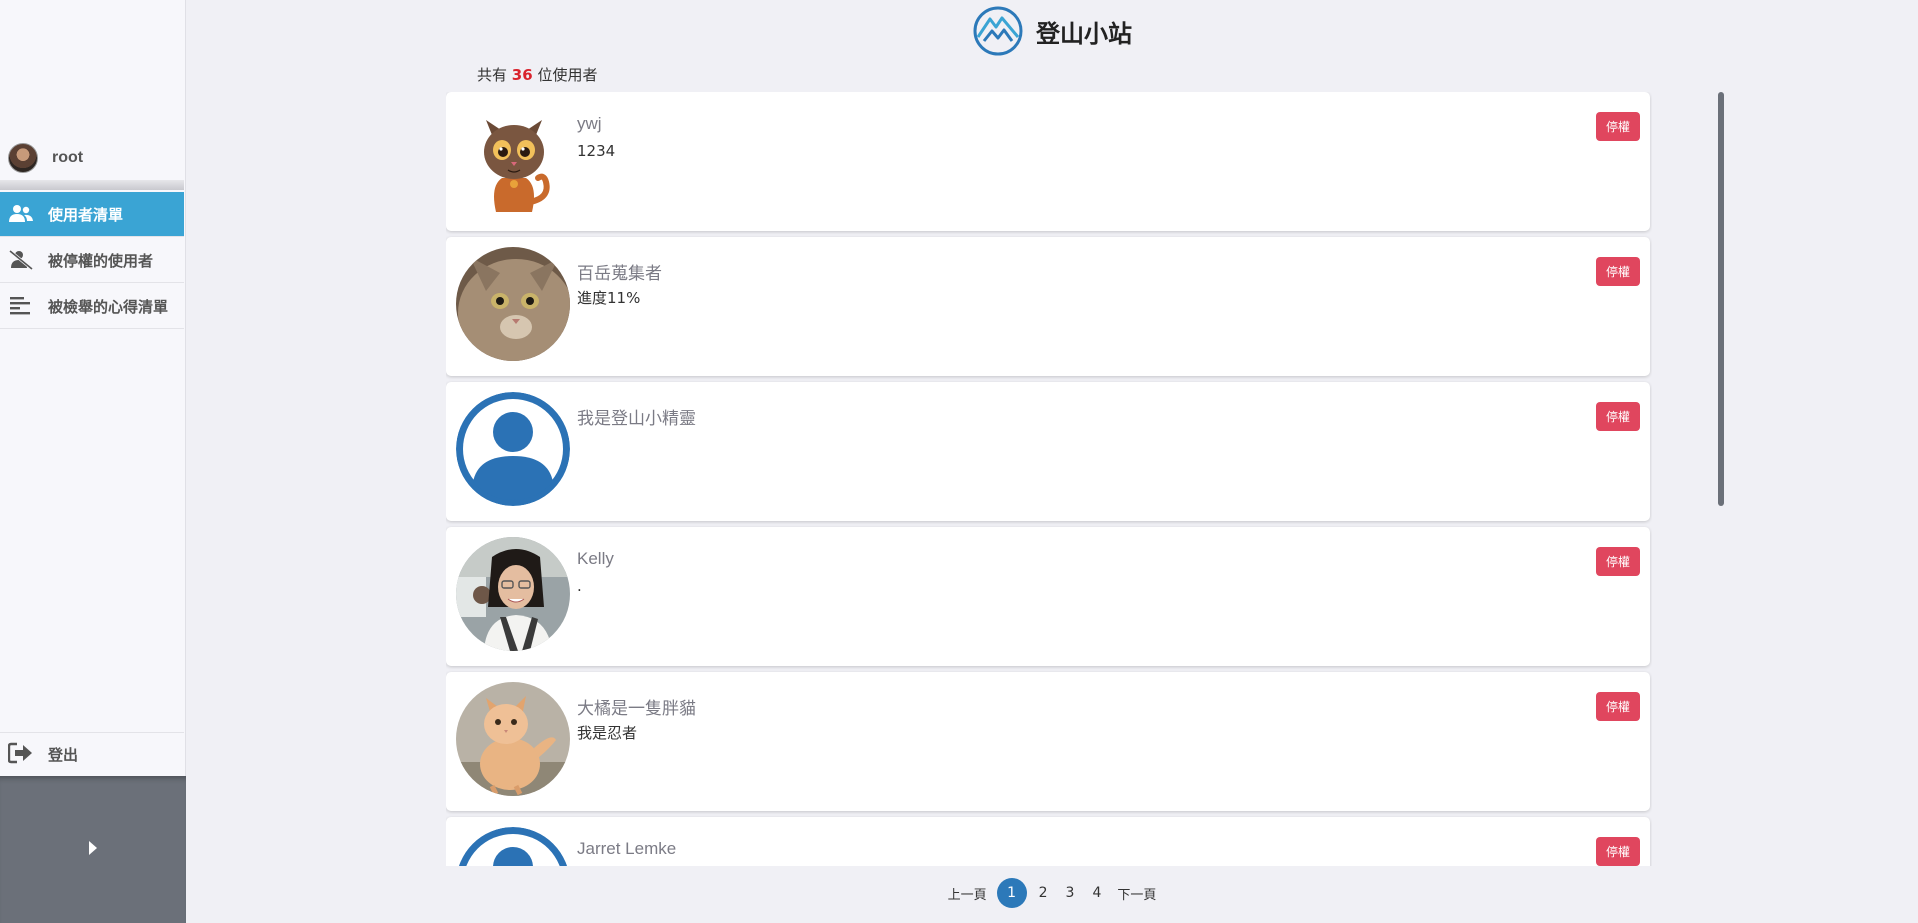 The height and width of the screenshot is (923, 1918). I want to click on user-count: 共有 36 位使用者, so click(537, 74).